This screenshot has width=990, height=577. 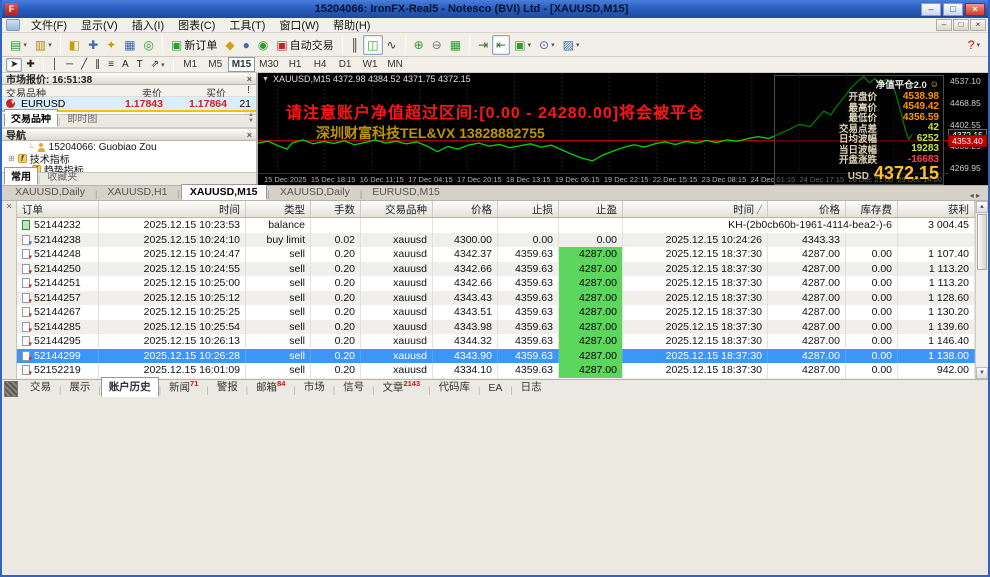 I want to click on toolbox-tab-警报: 警报, so click(x=227, y=387).